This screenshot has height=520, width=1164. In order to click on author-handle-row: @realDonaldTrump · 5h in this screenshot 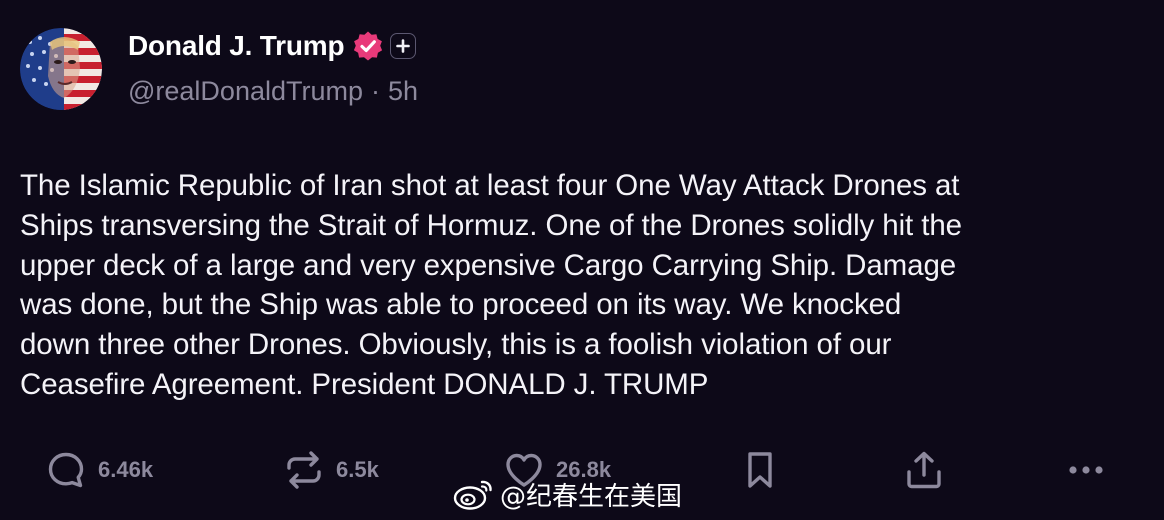, I will do `click(273, 91)`.